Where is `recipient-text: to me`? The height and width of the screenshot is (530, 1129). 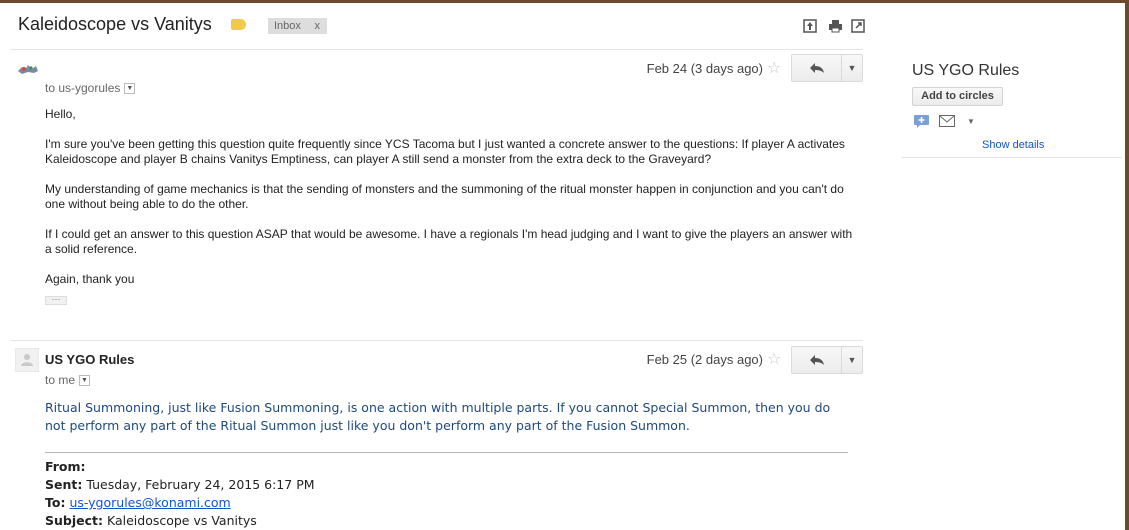 recipient-text: to me is located at coordinates (60, 380).